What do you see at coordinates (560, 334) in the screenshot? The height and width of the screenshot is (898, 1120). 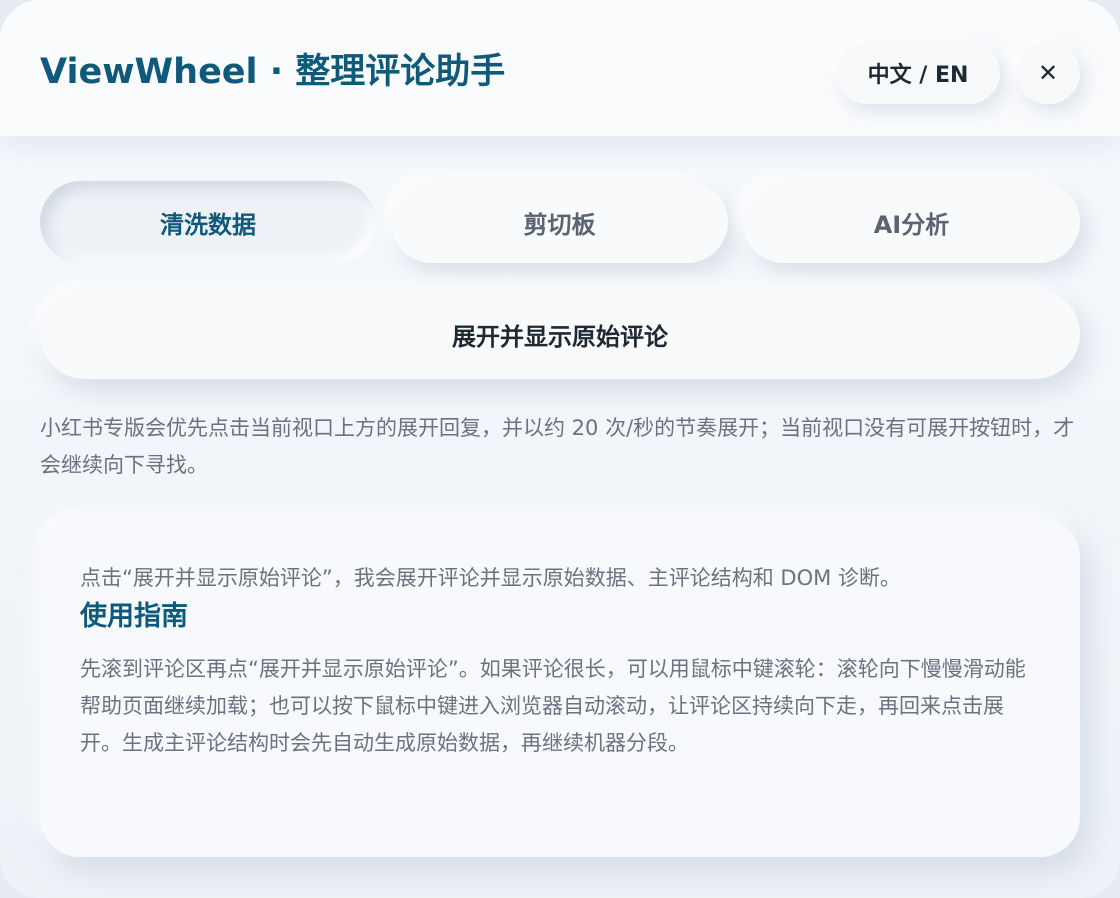 I see `expand-show-comments-button: 展开并显示原始评论` at bounding box center [560, 334].